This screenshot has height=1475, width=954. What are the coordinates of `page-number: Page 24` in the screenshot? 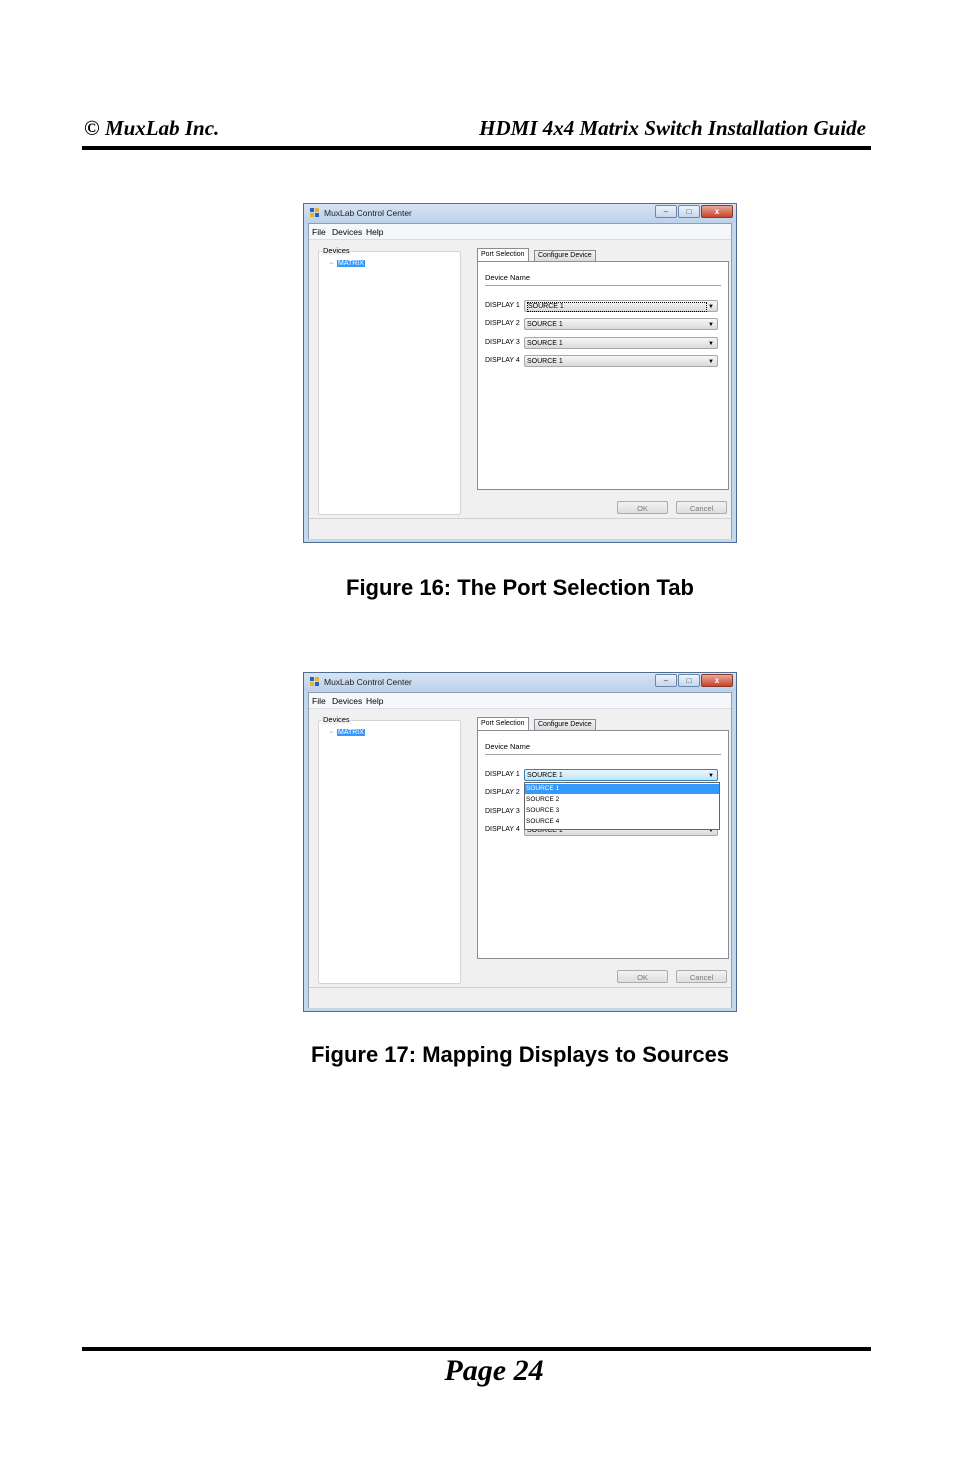 It's located at (494, 1370).